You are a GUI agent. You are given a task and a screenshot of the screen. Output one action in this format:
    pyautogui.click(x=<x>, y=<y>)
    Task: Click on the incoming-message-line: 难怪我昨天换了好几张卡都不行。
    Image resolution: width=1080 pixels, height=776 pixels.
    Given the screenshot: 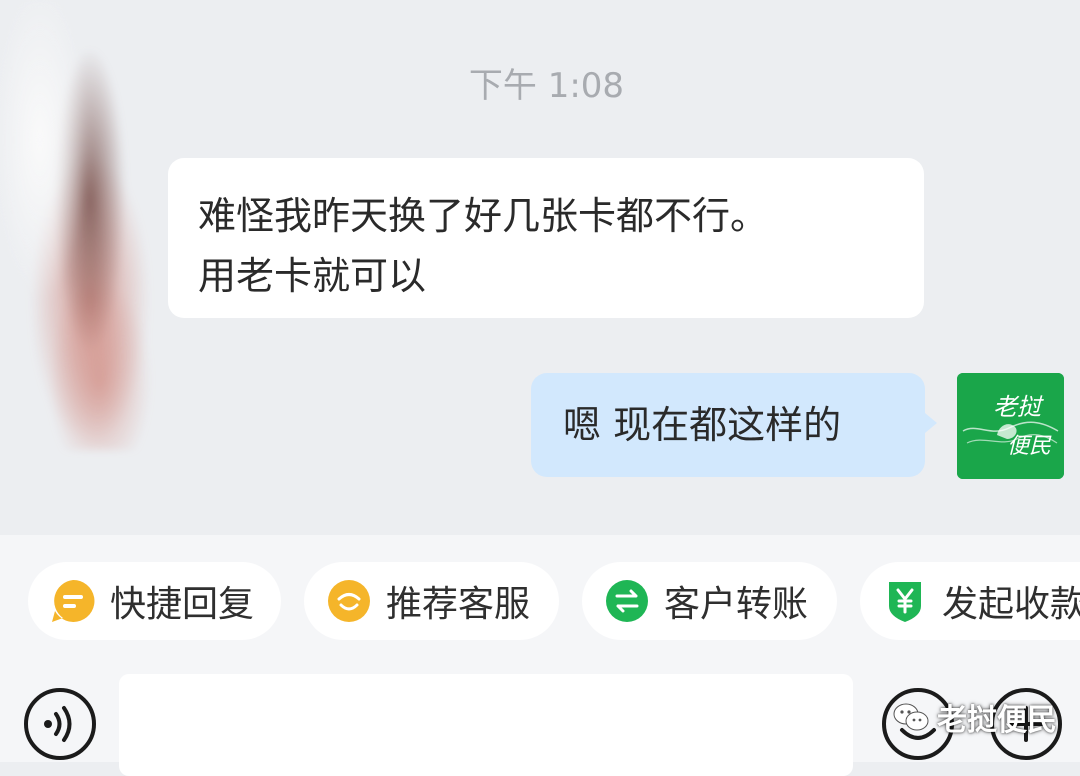 What is the action you would take?
    pyautogui.click(x=483, y=216)
    